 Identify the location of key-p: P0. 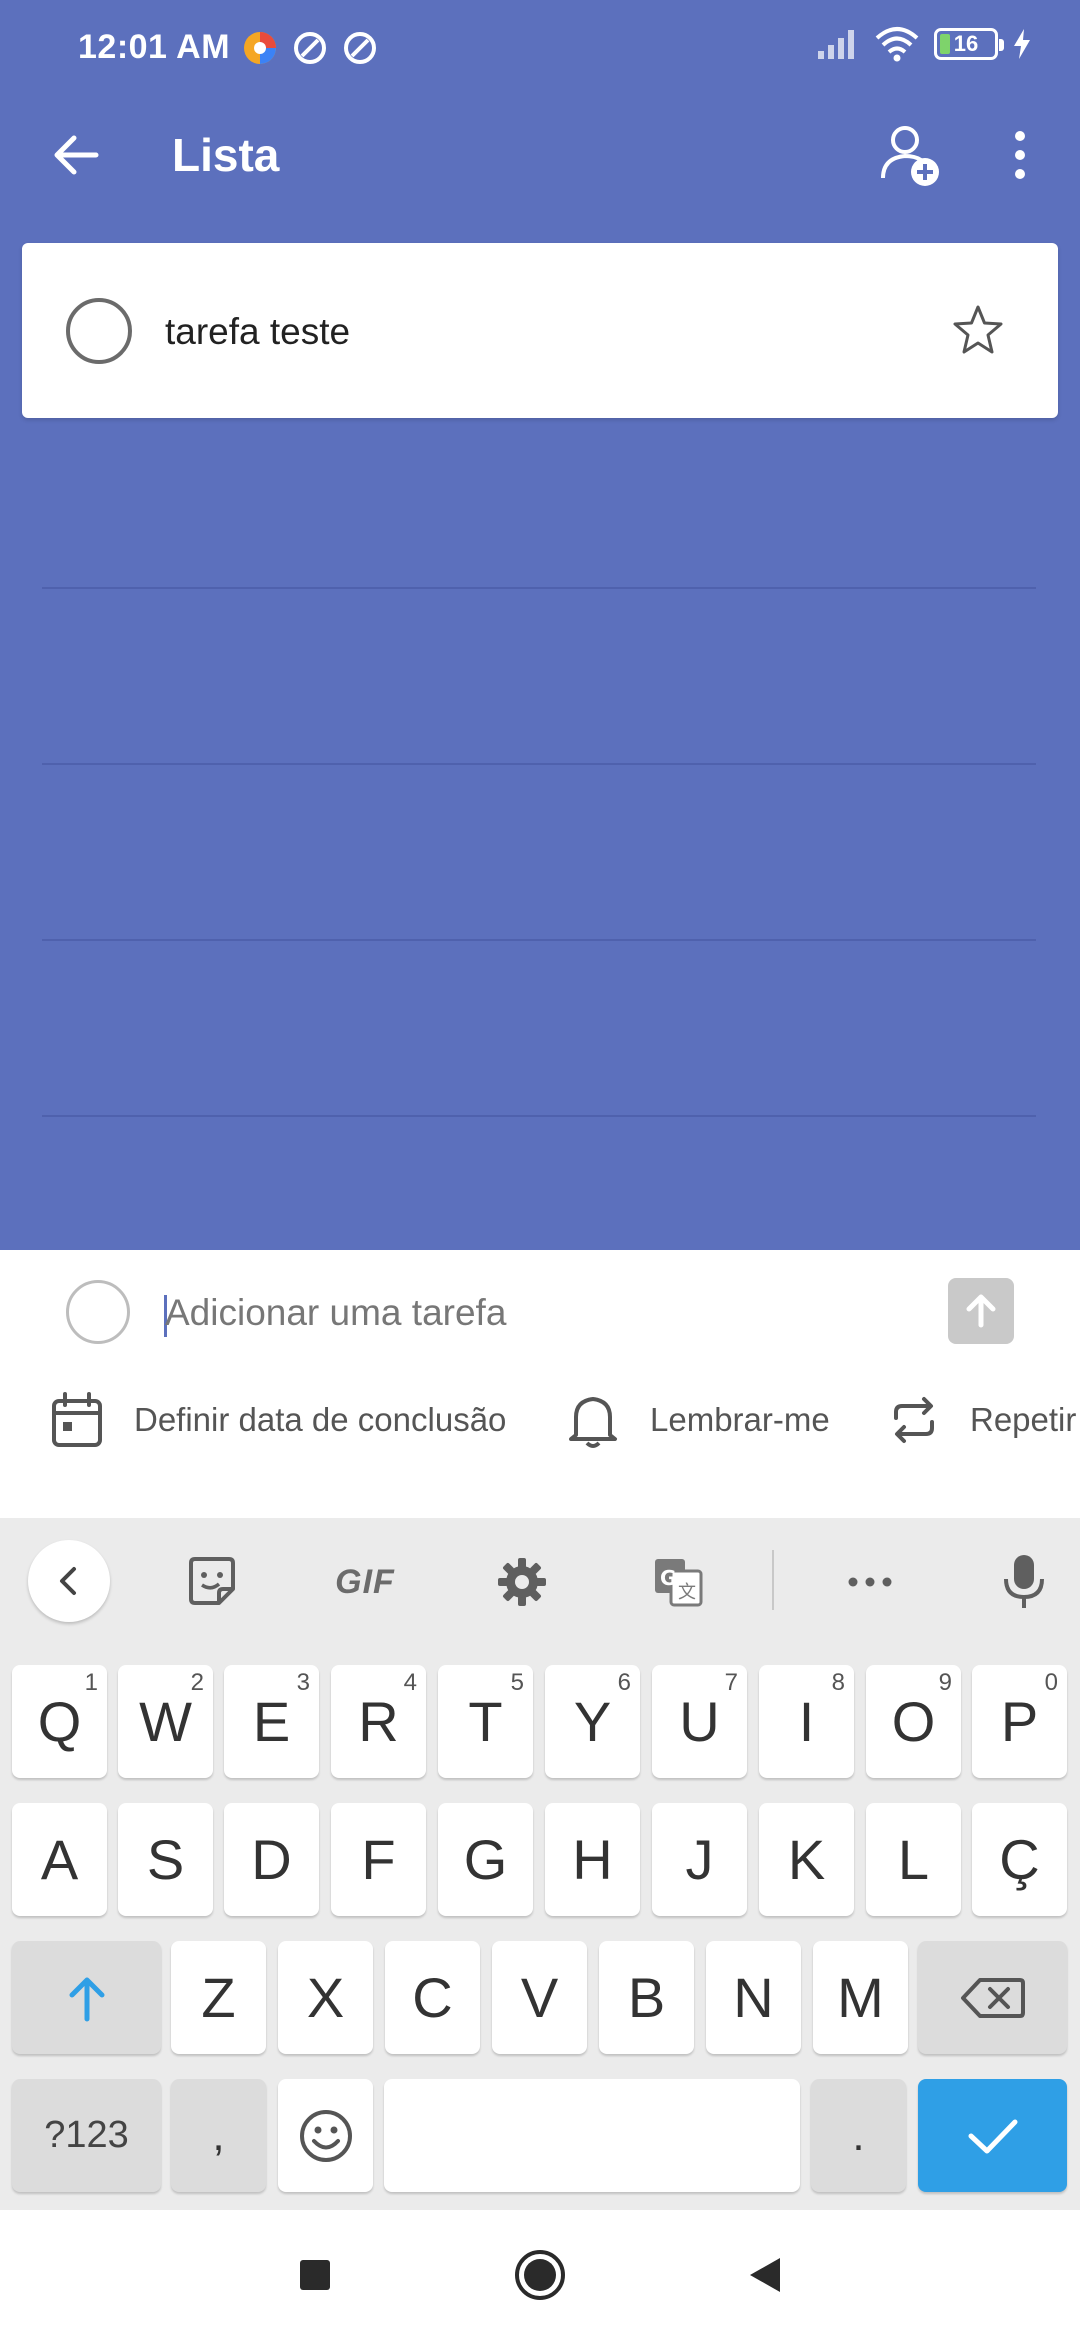
(1019, 1721).